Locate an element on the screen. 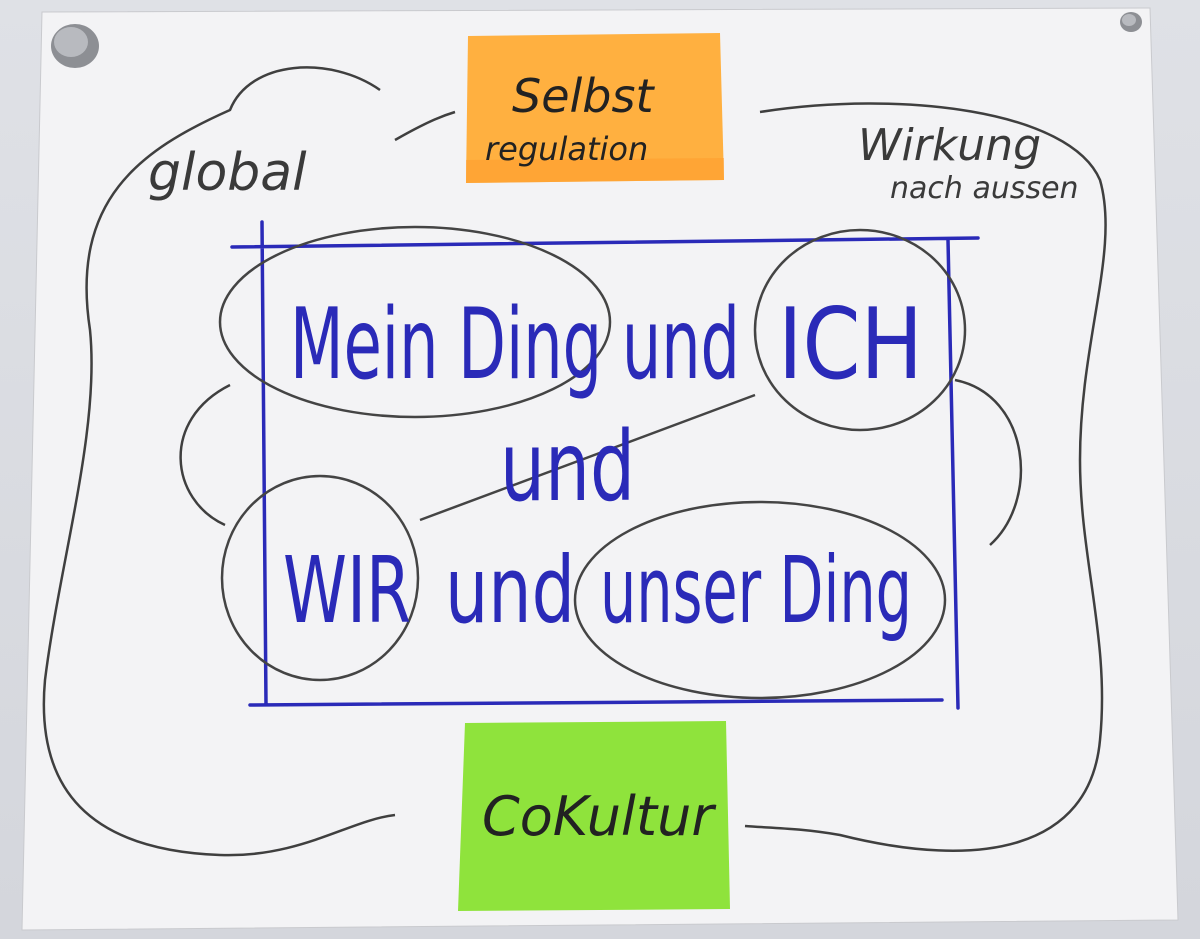 This screenshot has width=1200, height=939. label-wirkung: Wirkung is located at coordinates (949, 145).